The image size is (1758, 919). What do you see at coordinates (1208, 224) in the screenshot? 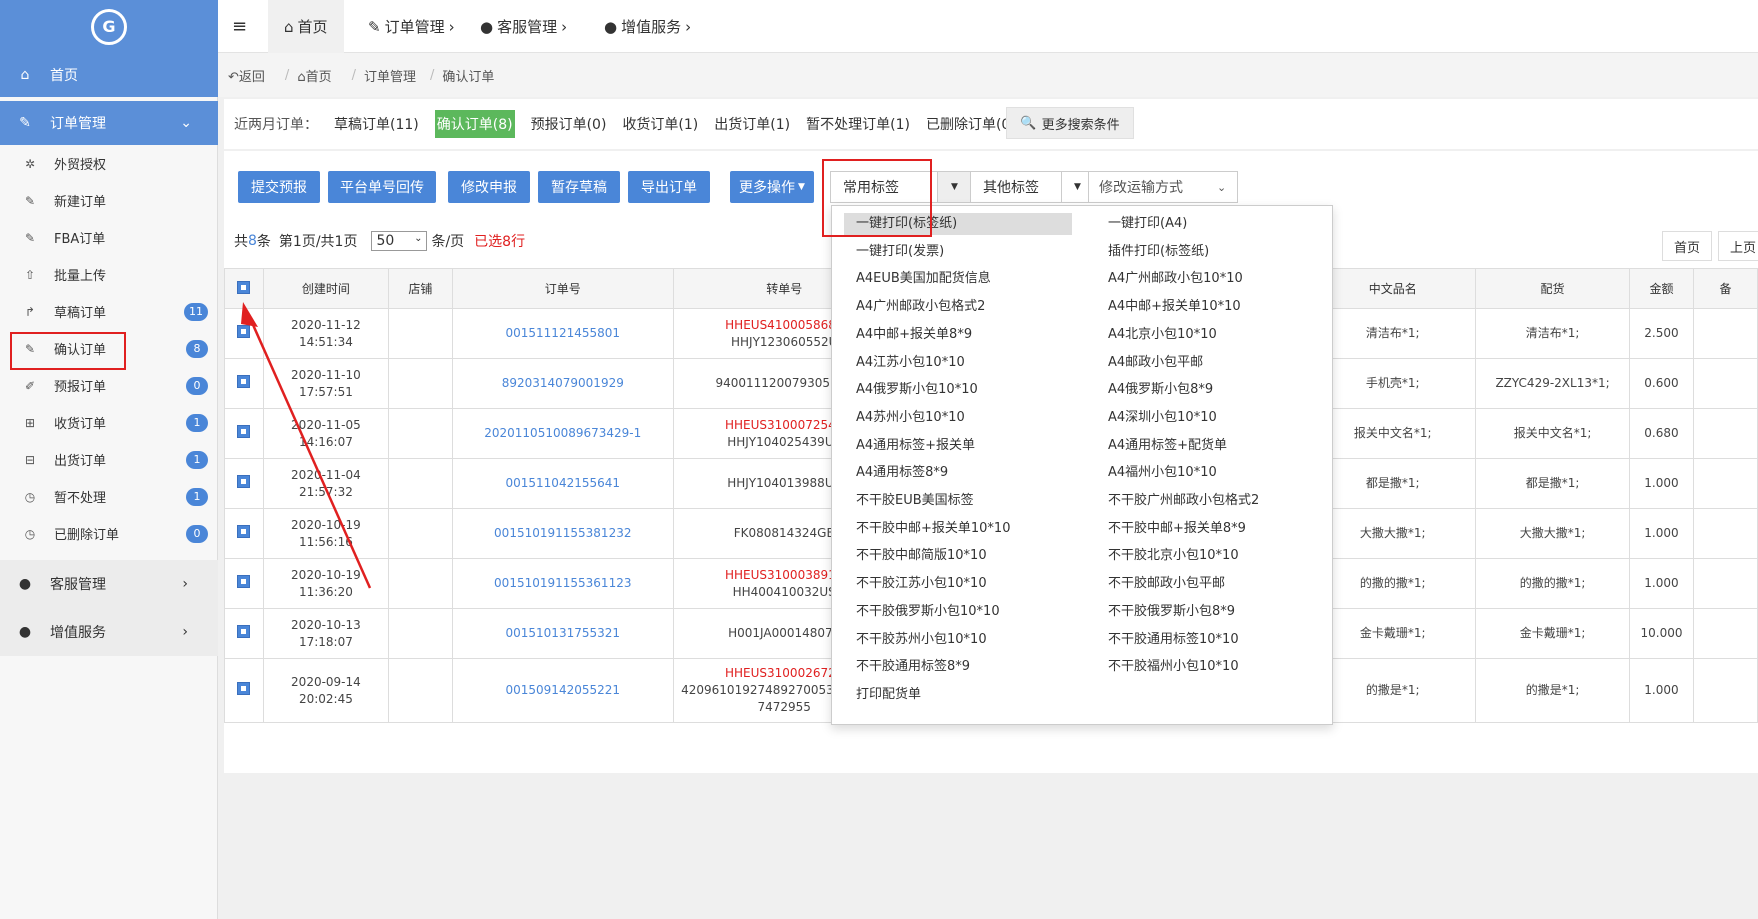
I see `label-menu-item: 一键打印(A4)` at bounding box center [1208, 224].